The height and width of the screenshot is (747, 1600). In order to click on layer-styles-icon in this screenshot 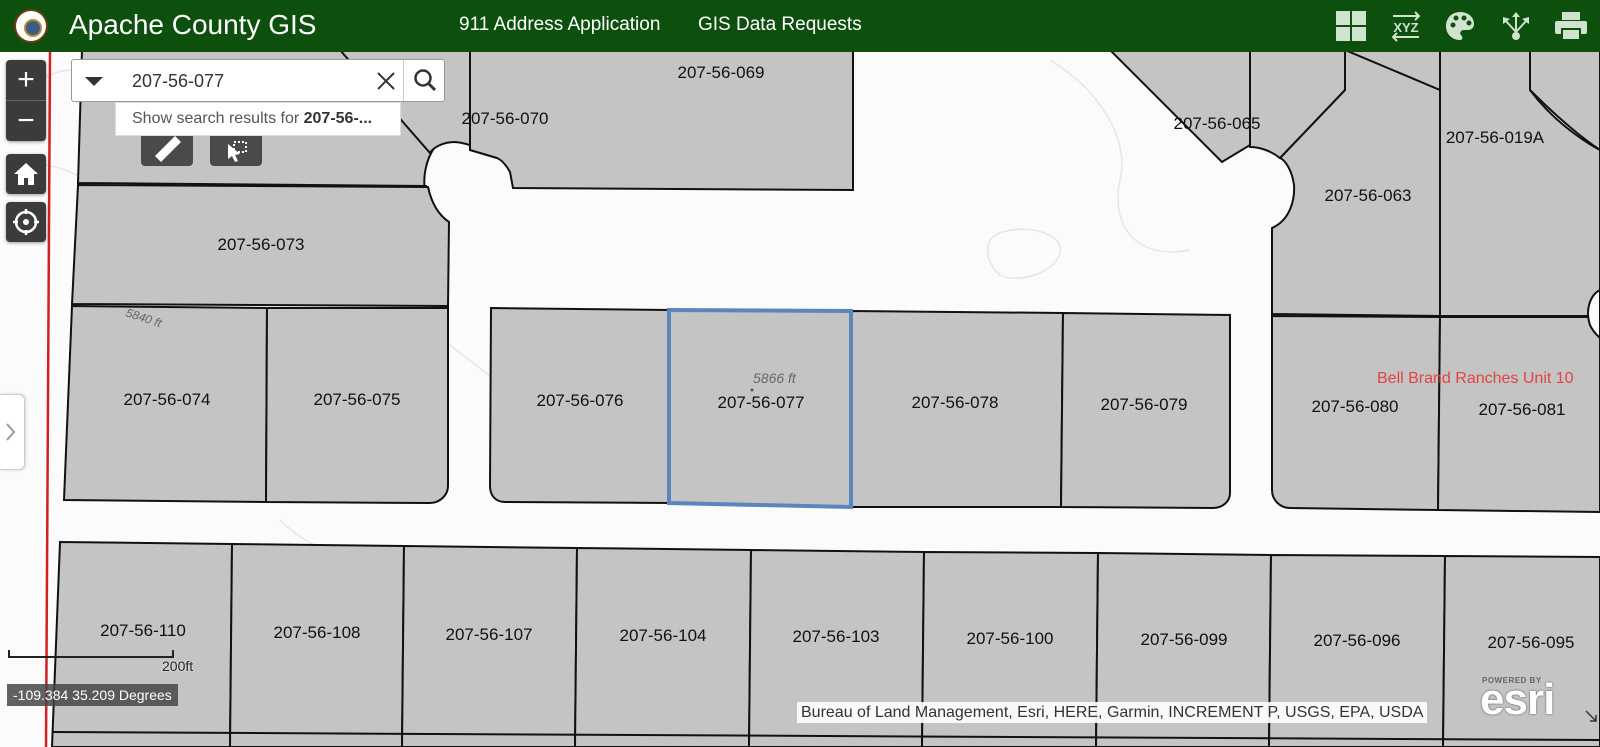, I will do `click(1460, 26)`.